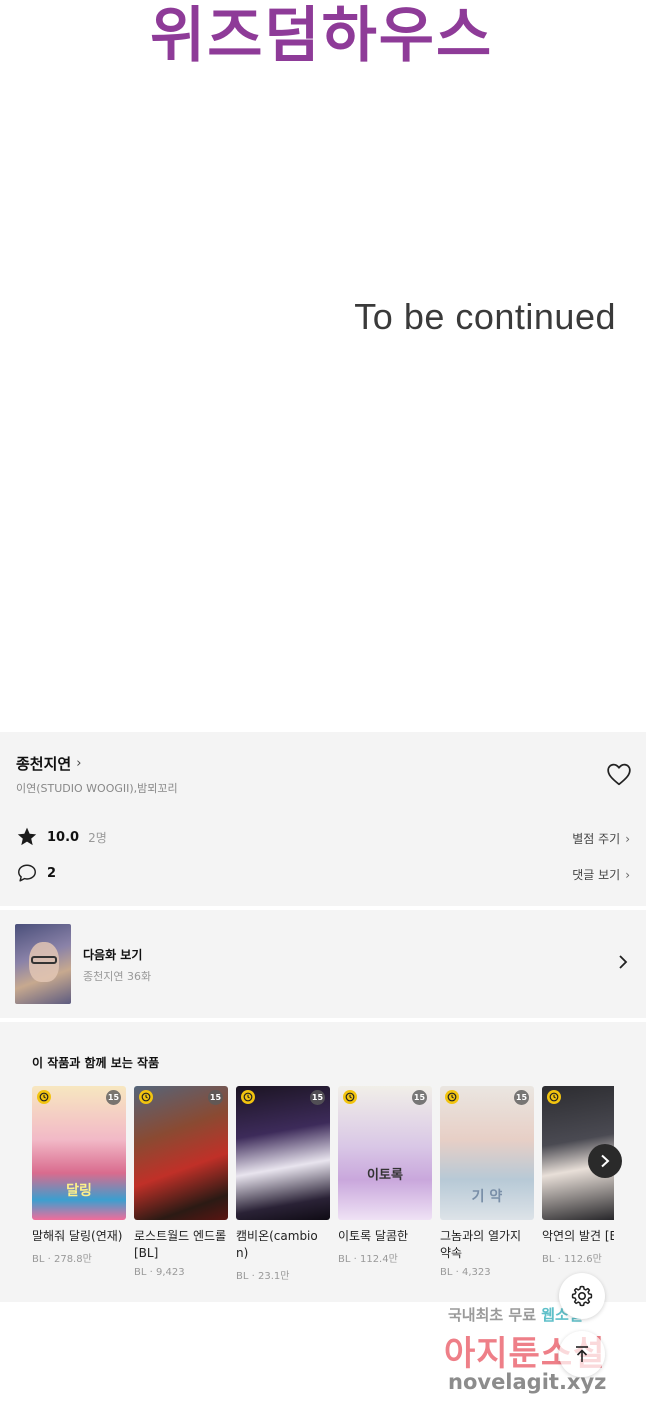 The width and height of the screenshot is (646, 1418). Describe the element at coordinates (27, 873) in the screenshot. I see `comment-icon` at that location.